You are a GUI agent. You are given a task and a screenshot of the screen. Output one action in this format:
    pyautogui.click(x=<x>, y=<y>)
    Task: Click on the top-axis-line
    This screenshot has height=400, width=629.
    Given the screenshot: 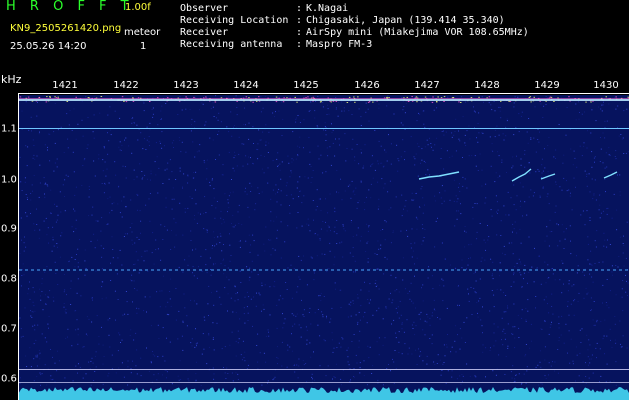 What is the action you would take?
    pyautogui.click(x=324, y=93)
    